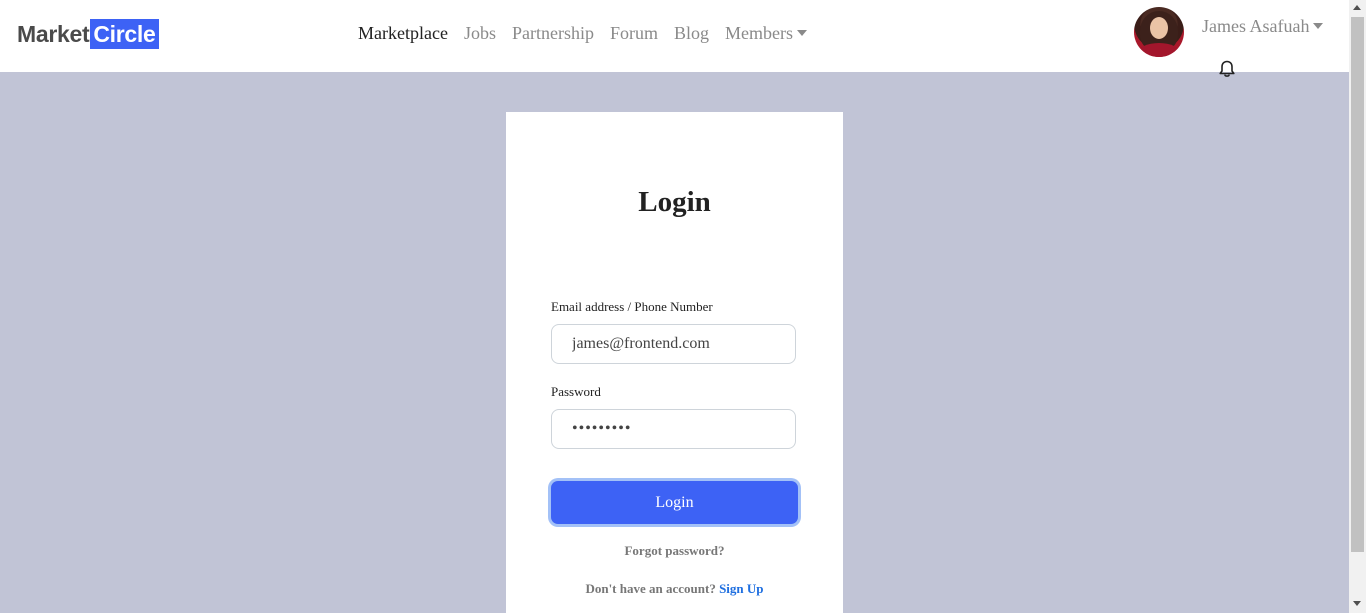 The width and height of the screenshot is (1366, 613). I want to click on avatar-shirt, so click(1159, 50).